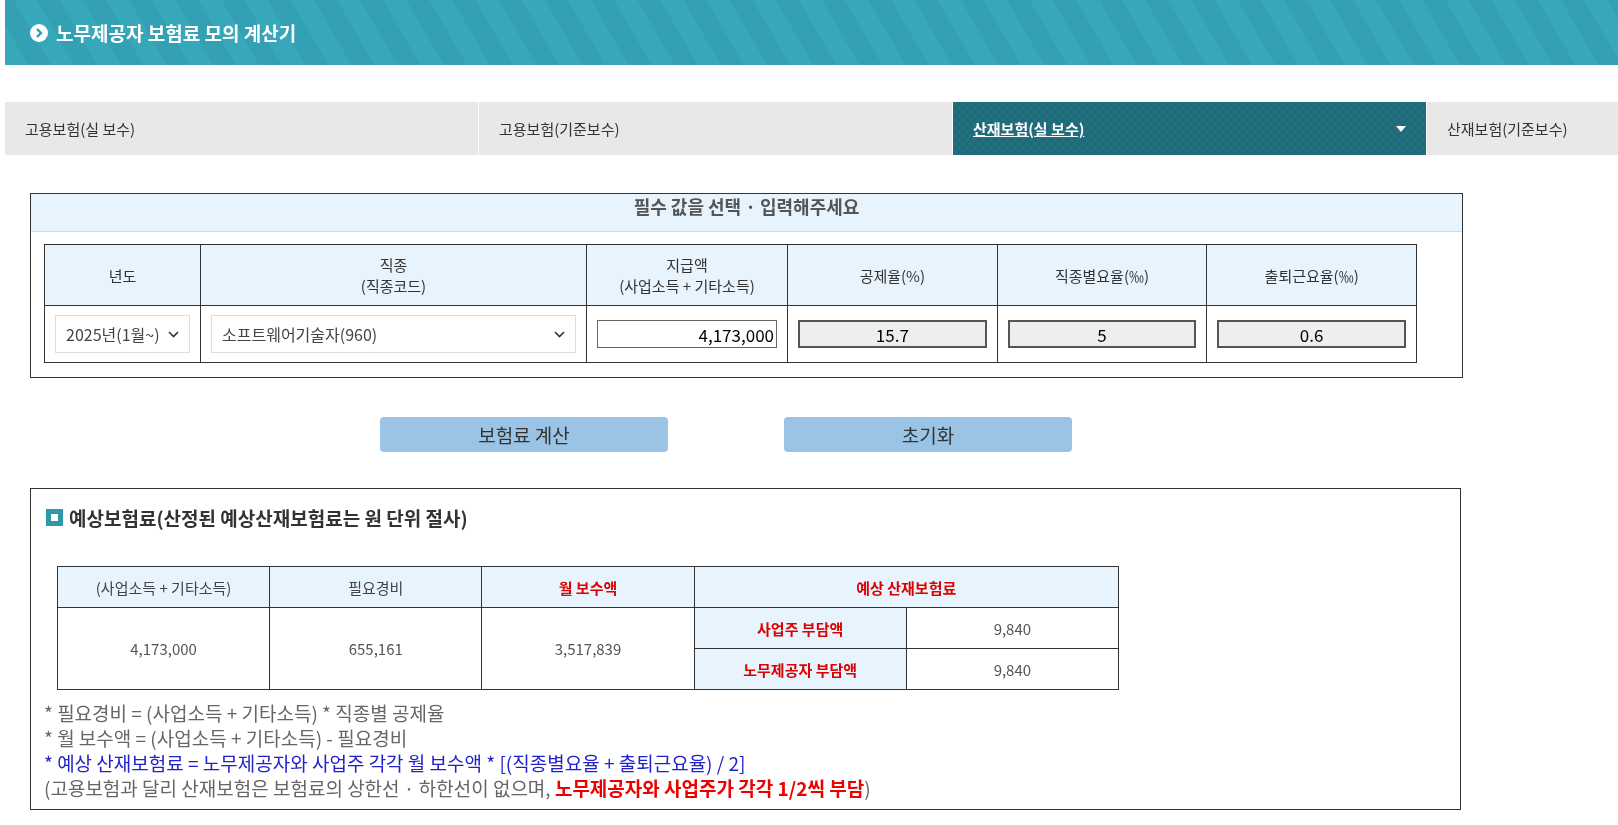 Image resolution: width=1618 pixels, height=825 pixels. What do you see at coordinates (800, 628) in the screenshot?
I see `row-header: 사업주 부담액` at bounding box center [800, 628].